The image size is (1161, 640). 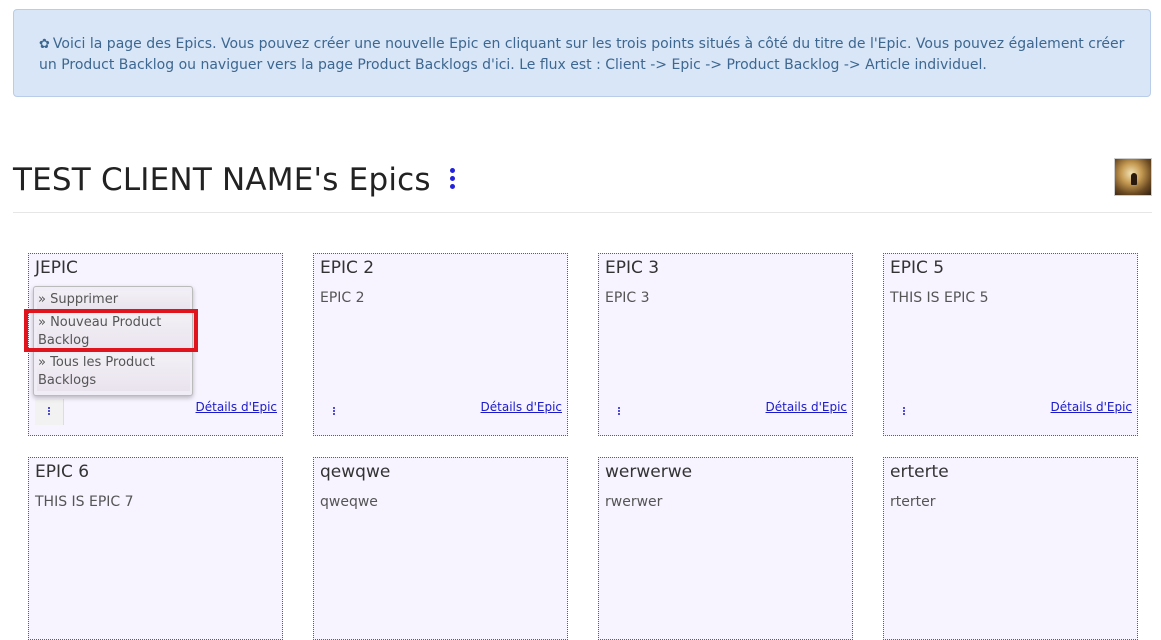 I want to click on epic-card-description: EPIC 2, so click(x=342, y=298).